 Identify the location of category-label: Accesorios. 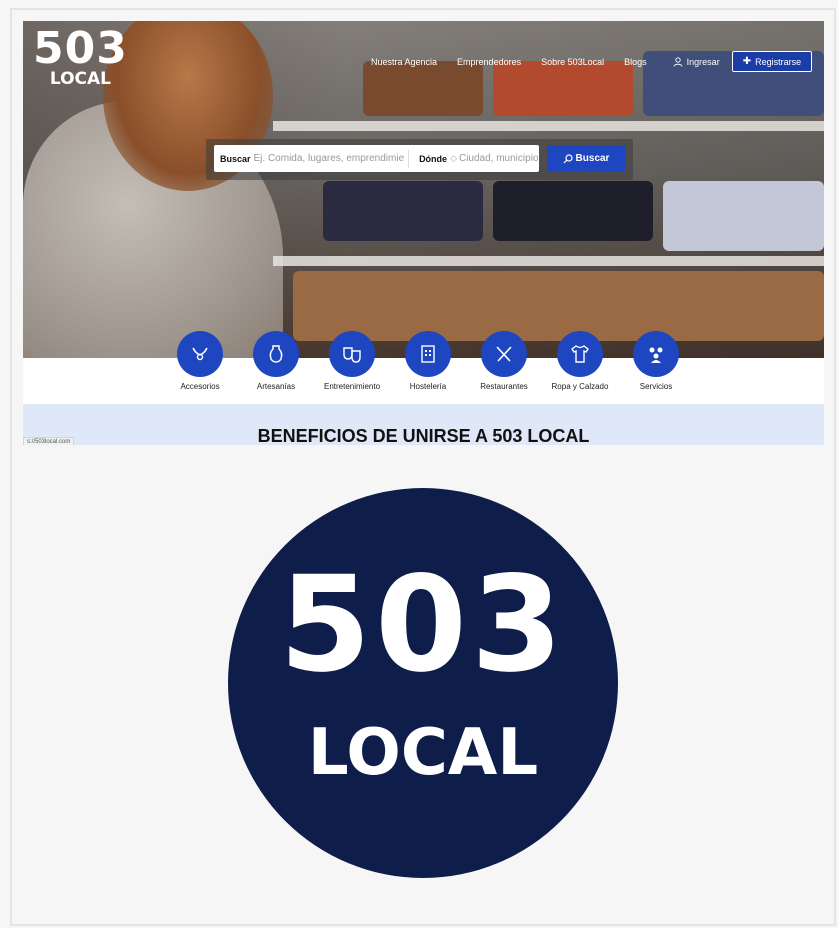
(200, 386).